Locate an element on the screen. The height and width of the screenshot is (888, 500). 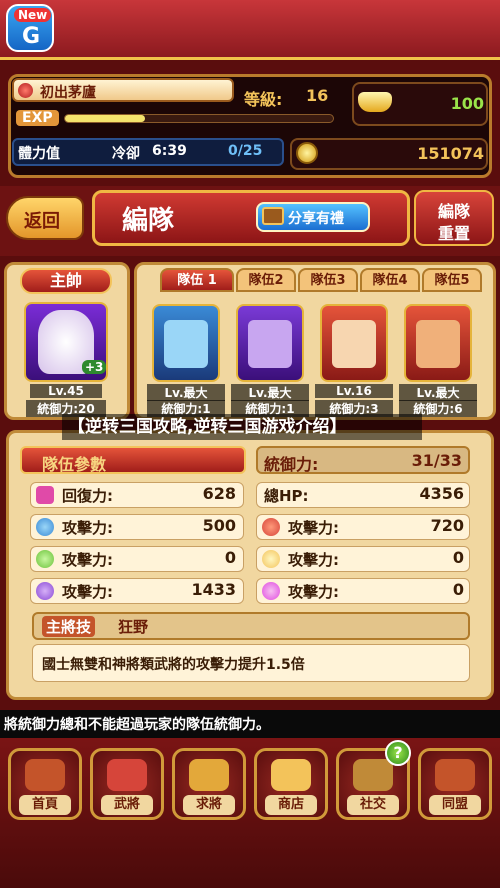
player-name-box: 初出茅廬 is located at coordinates (123, 90).